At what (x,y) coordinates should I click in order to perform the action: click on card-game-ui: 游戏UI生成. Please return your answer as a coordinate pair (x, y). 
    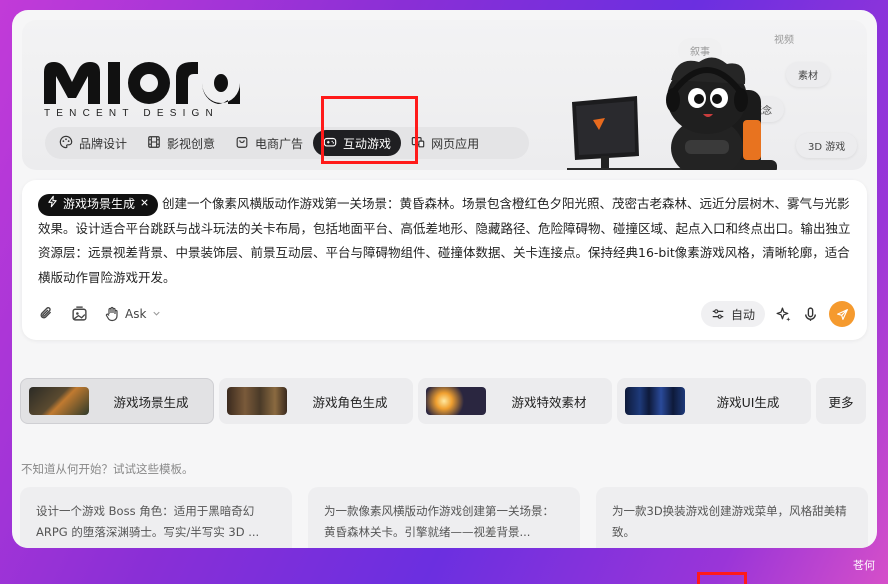
    Looking at the image, I should click on (714, 401).